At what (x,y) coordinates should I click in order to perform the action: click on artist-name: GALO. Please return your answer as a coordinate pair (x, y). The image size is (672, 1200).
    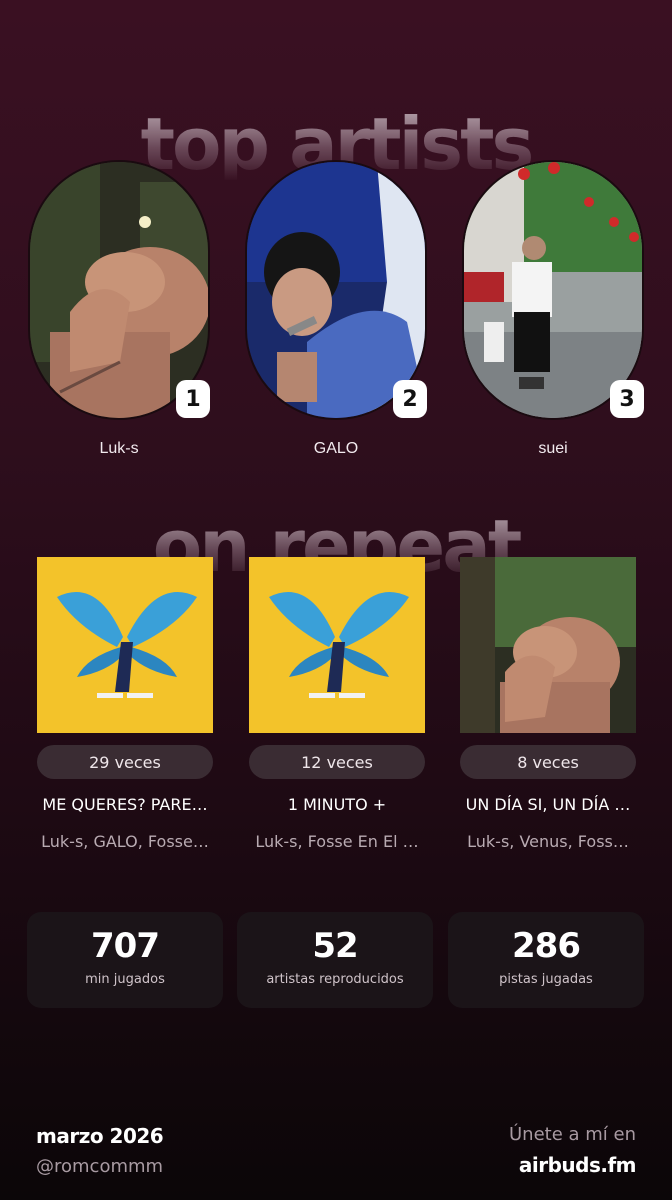
    Looking at the image, I should click on (336, 448).